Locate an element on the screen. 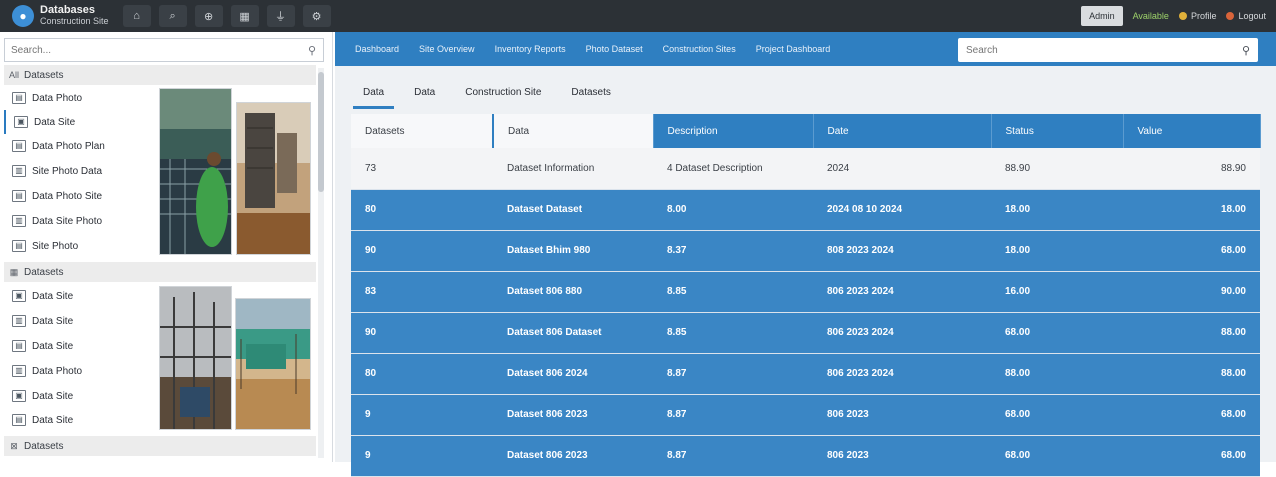  admin-button: Admin is located at coordinates (1102, 16).